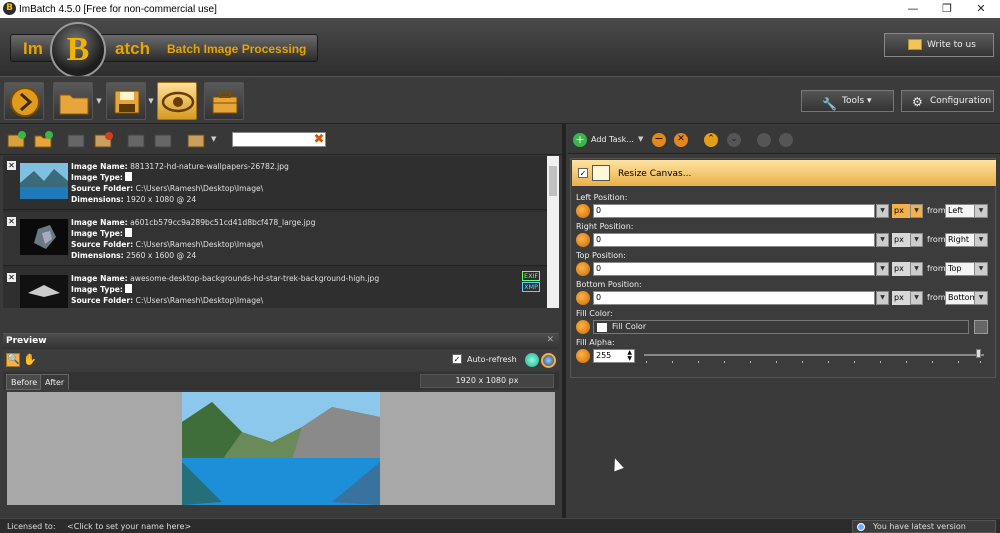  What do you see at coordinates (213, 139) in the screenshot?
I see `sort-dropdown: ▼` at bounding box center [213, 139].